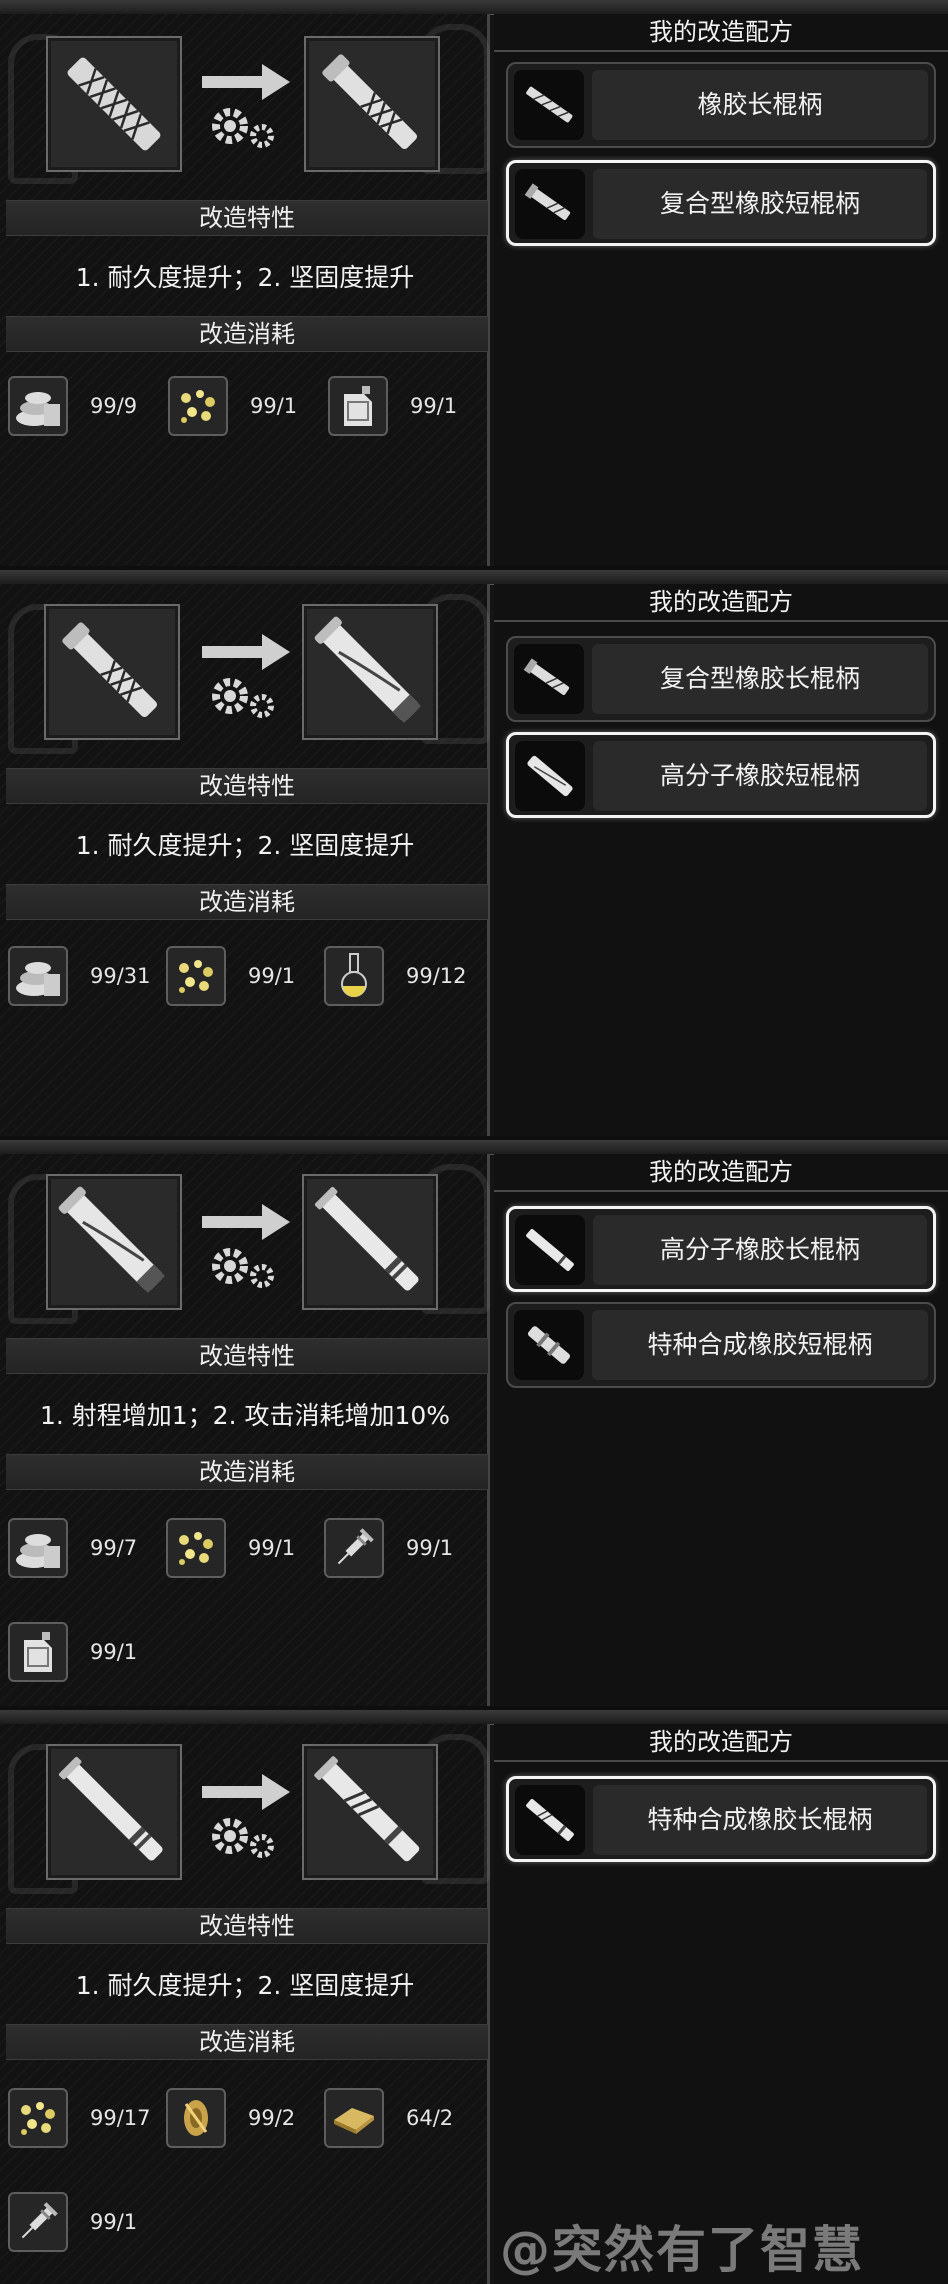 This screenshot has width=948, height=2284. Describe the element at coordinates (246, 2119) in the screenshot. I see `material-gold-spool: 99/2` at that location.